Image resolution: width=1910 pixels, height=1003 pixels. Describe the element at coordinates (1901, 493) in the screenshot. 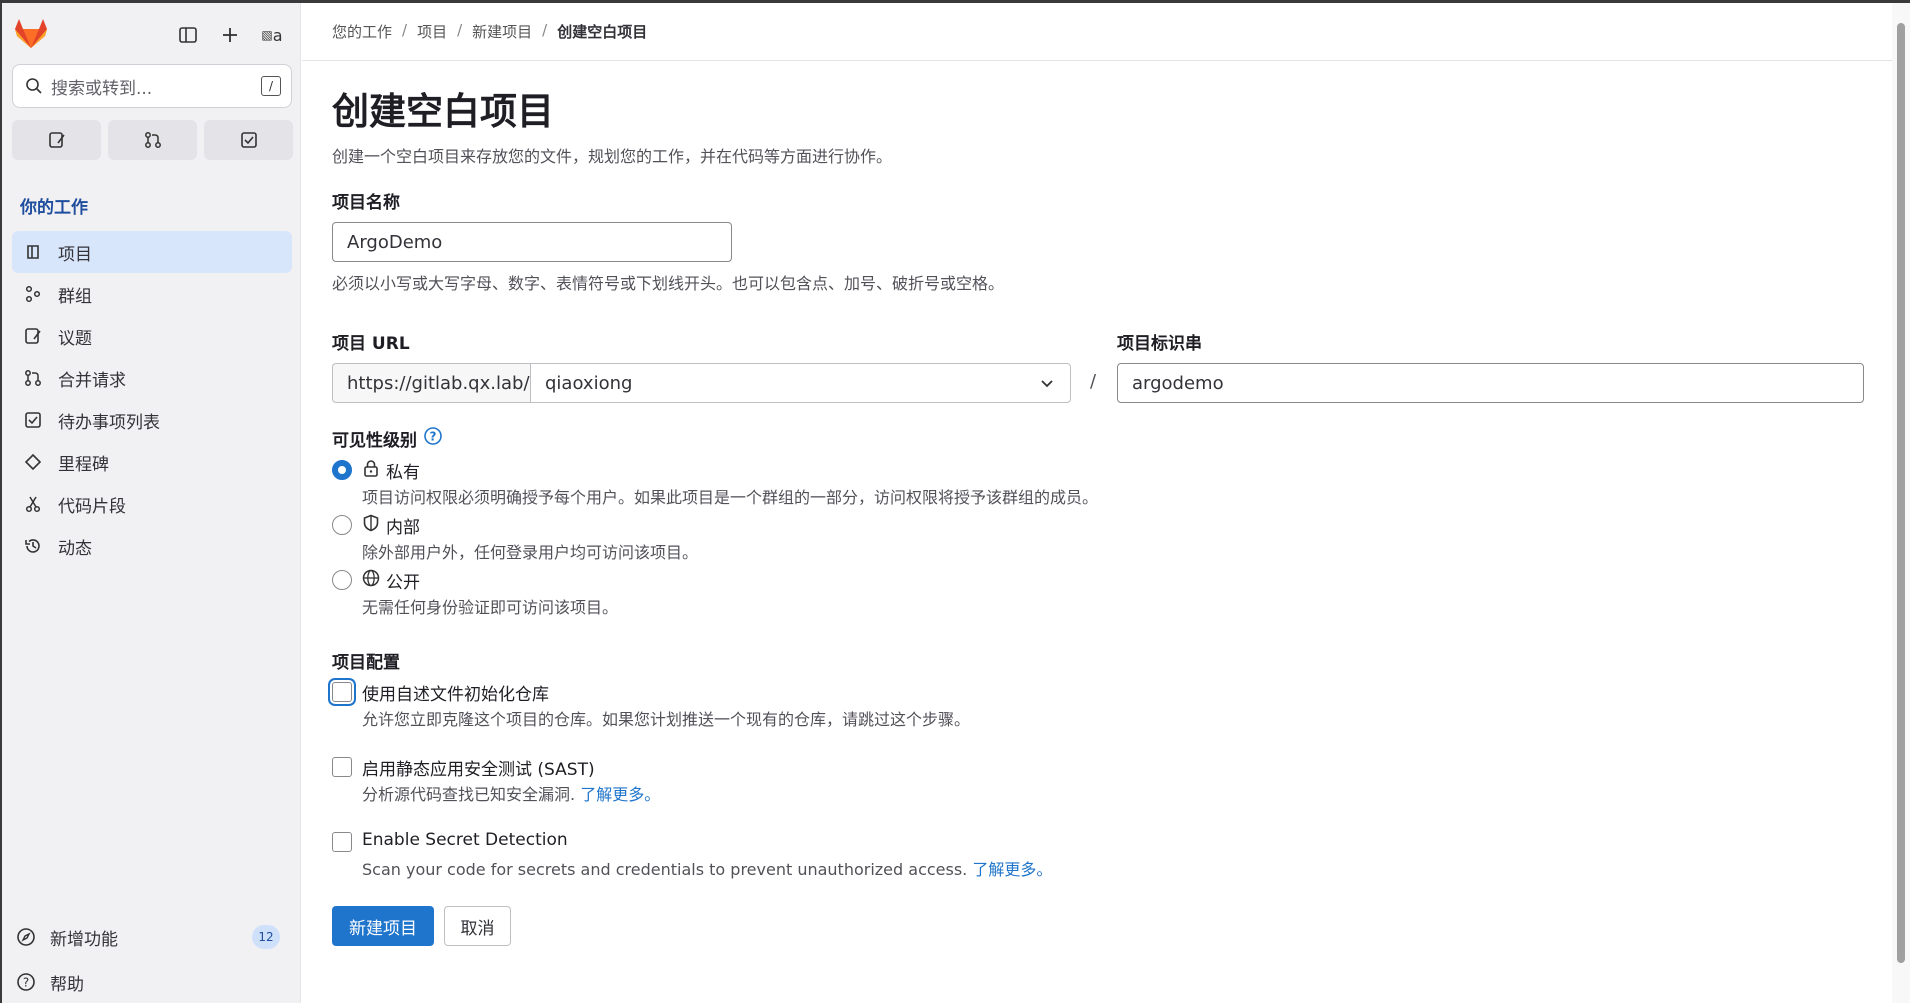

I see `scrollbar-thumb` at that location.